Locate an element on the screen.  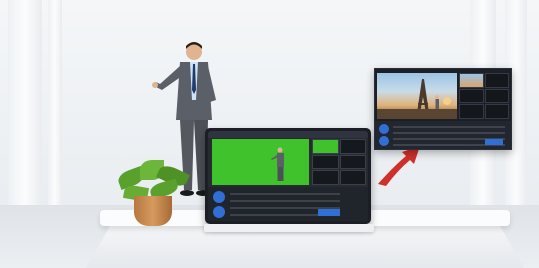
panel-program-preview is located at coordinates (417, 96).